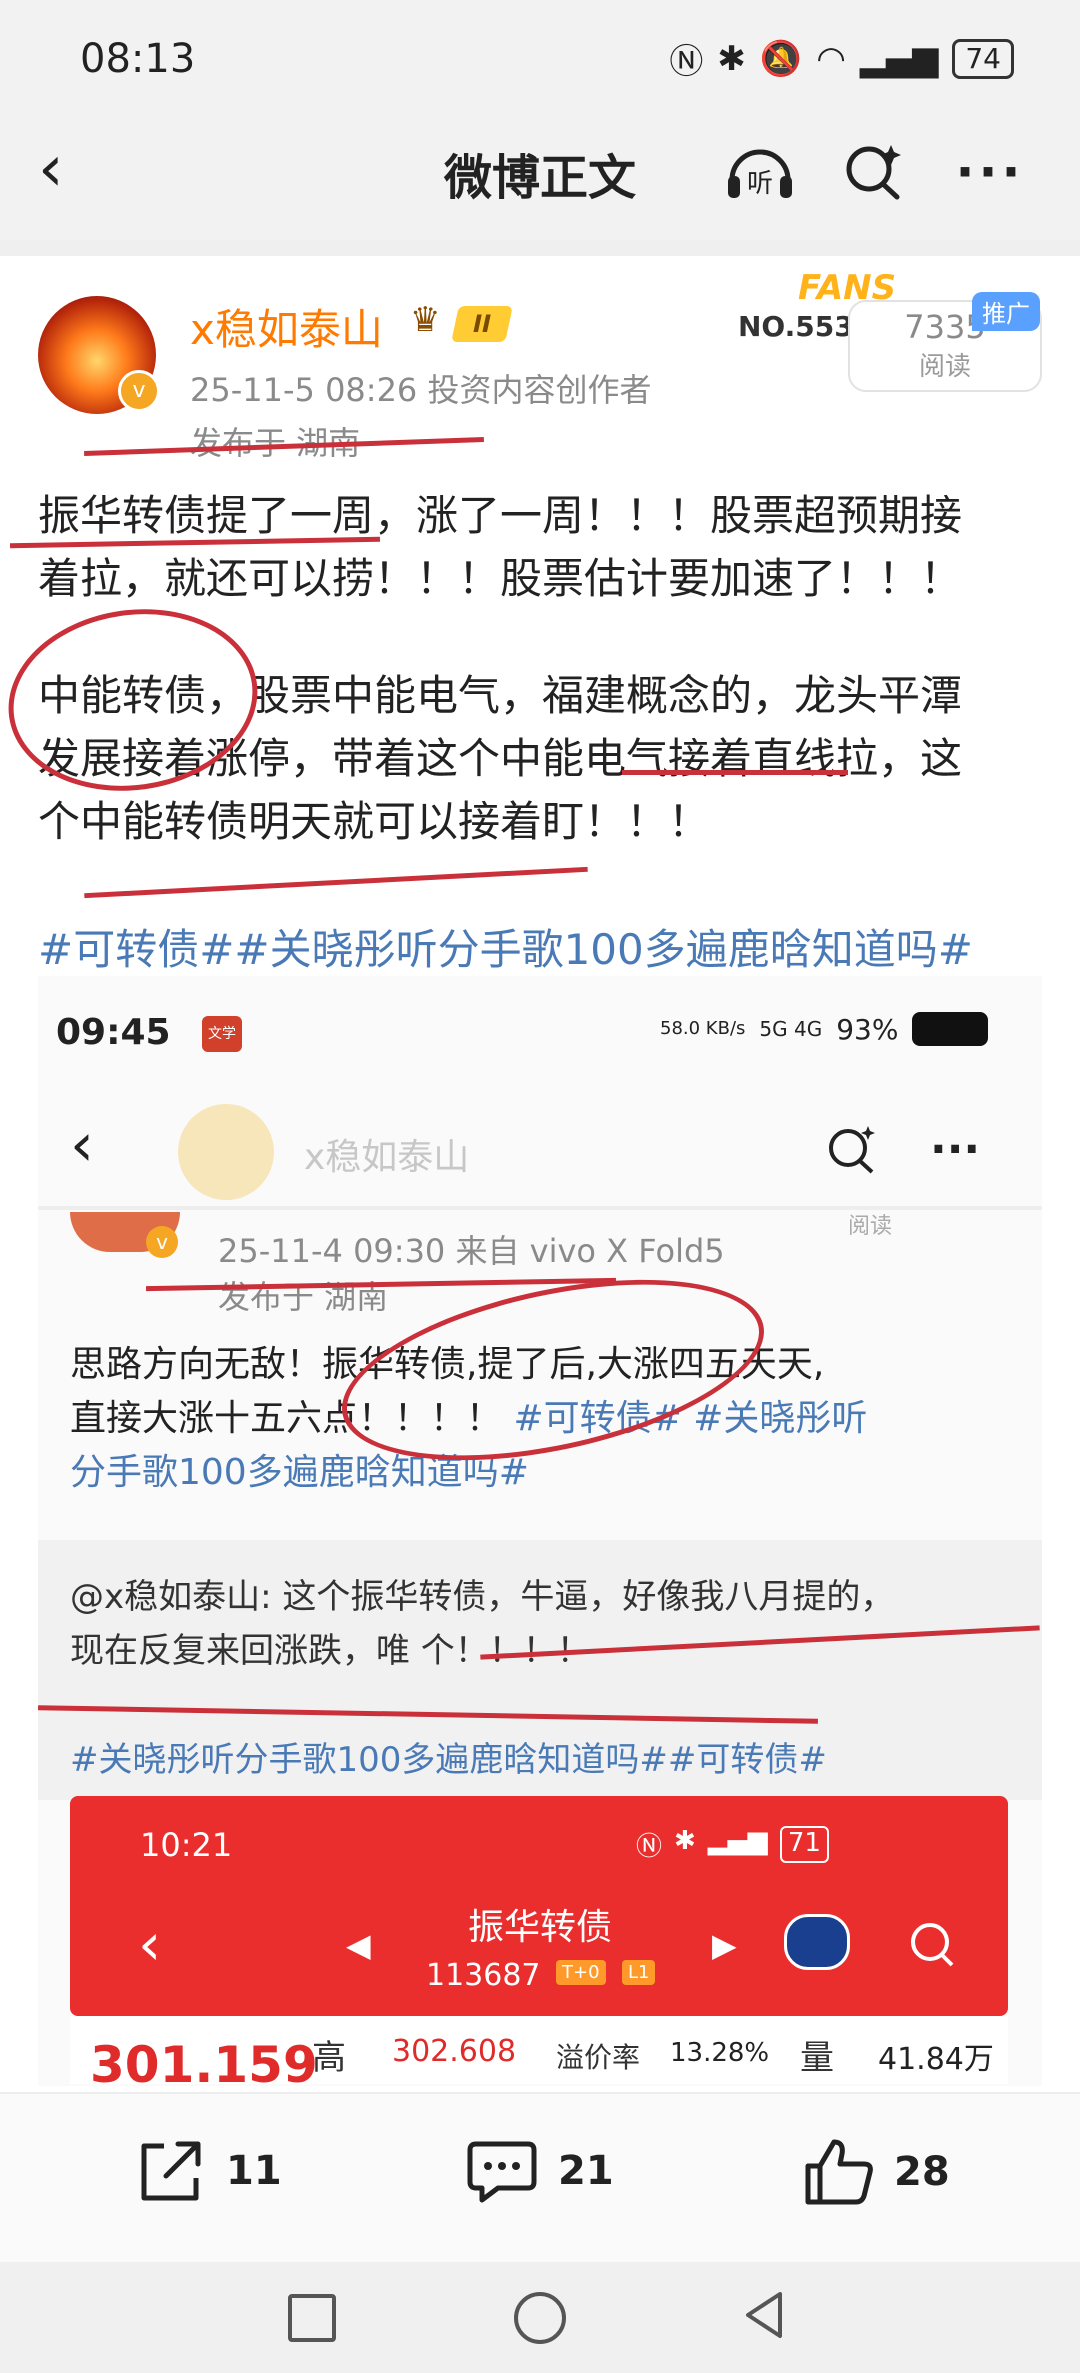 The width and height of the screenshot is (1080, 2373). What do you see at coordinates (540, 2318) in the screenshot?
I see `home-icon` at bounding box center [540, 2318].